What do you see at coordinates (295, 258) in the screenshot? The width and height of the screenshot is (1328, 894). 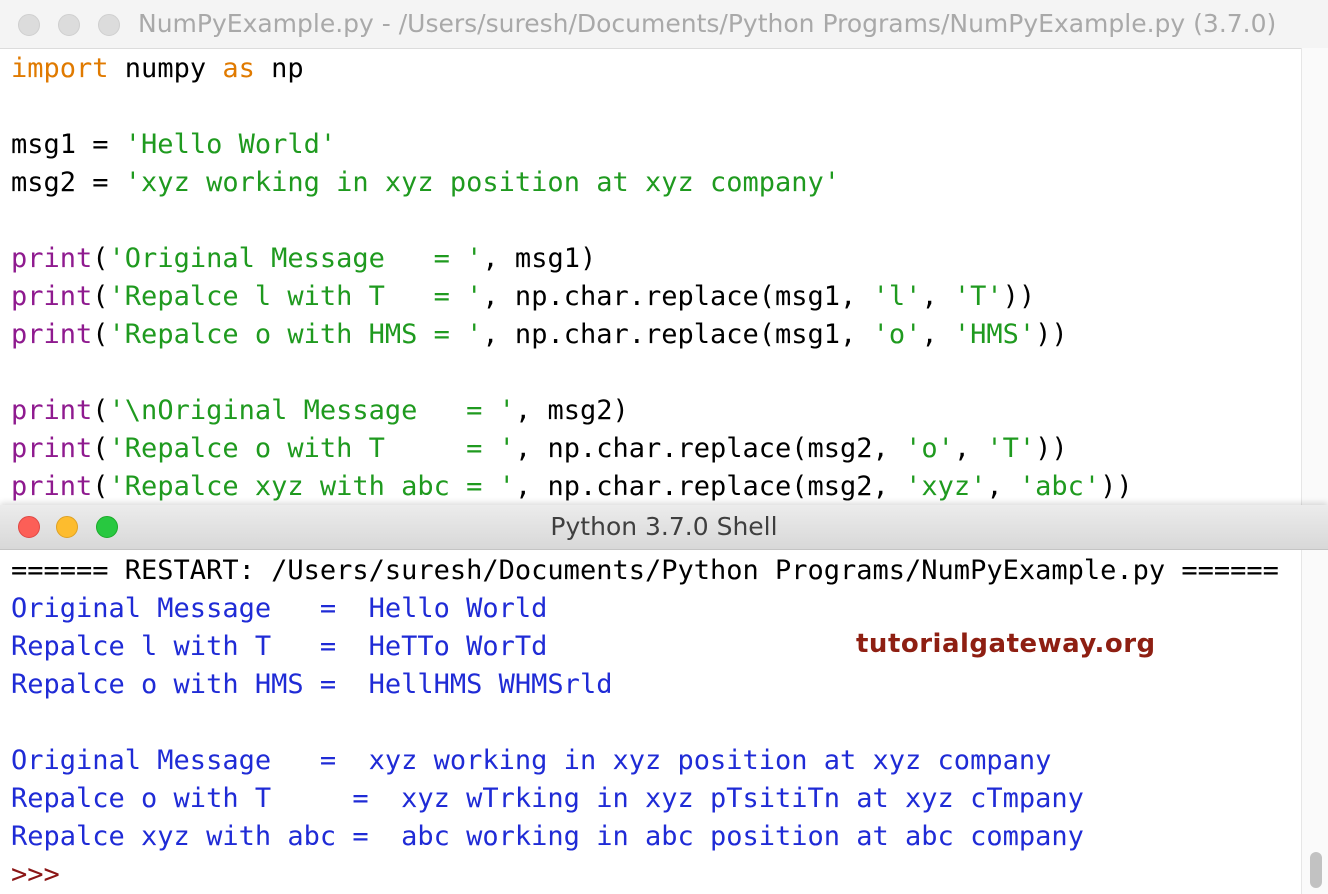 I see `code-token: 'Original Message = '` at bounding box center [295, 258].